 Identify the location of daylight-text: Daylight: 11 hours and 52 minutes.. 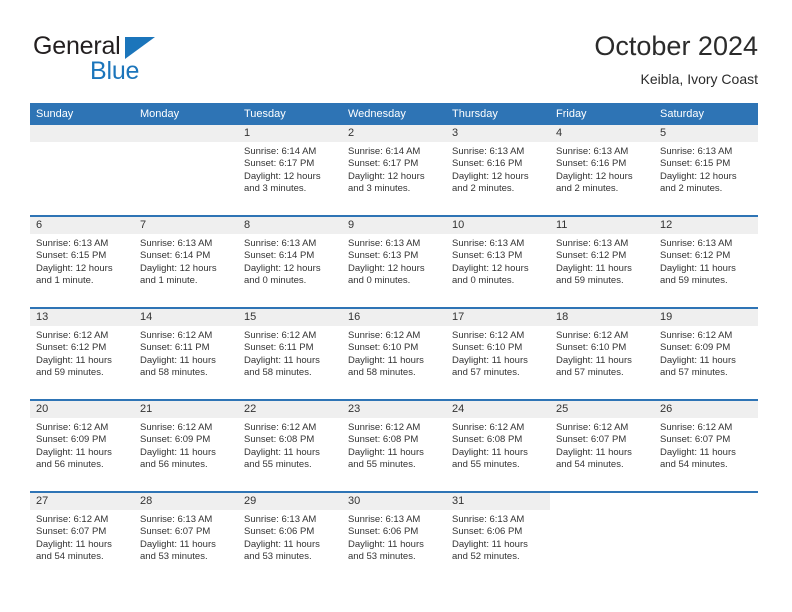
(490, 550).